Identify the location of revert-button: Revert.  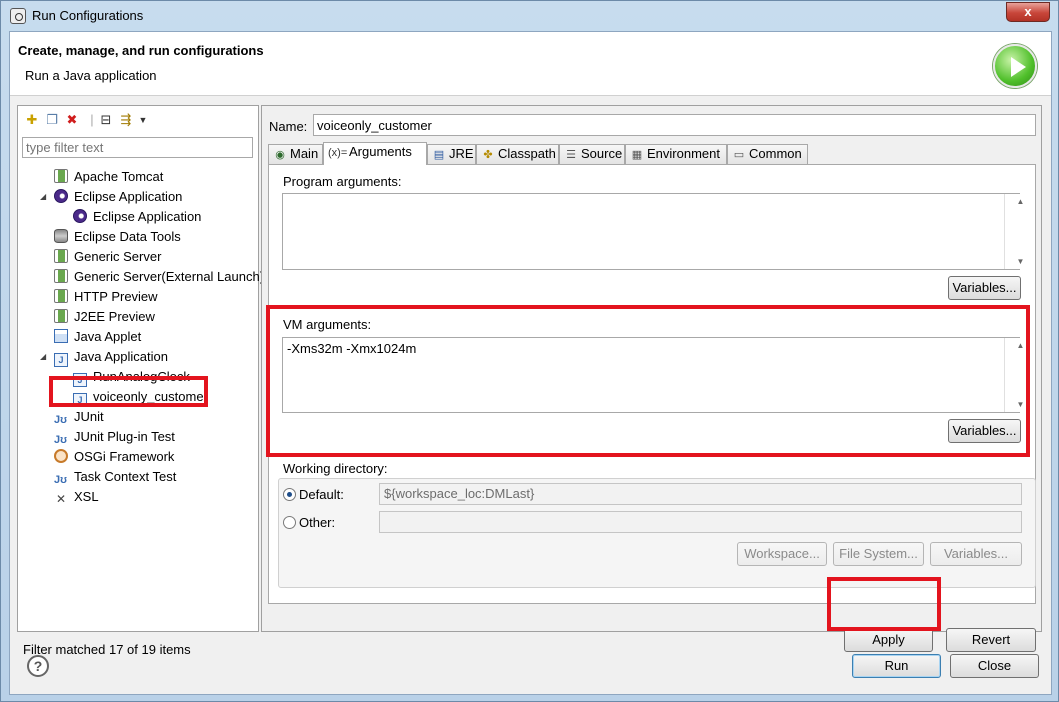
(991, 640).